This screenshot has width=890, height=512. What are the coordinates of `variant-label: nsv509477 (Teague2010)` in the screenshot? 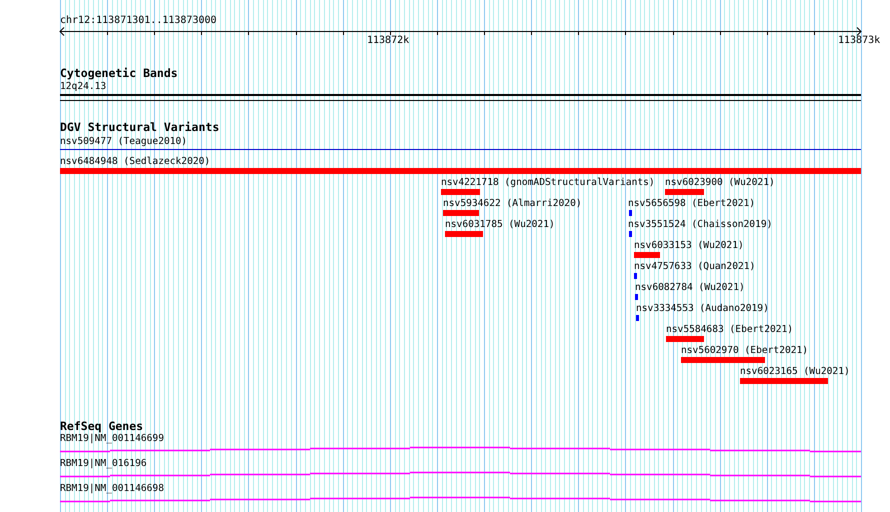 It's located at (124, 141).